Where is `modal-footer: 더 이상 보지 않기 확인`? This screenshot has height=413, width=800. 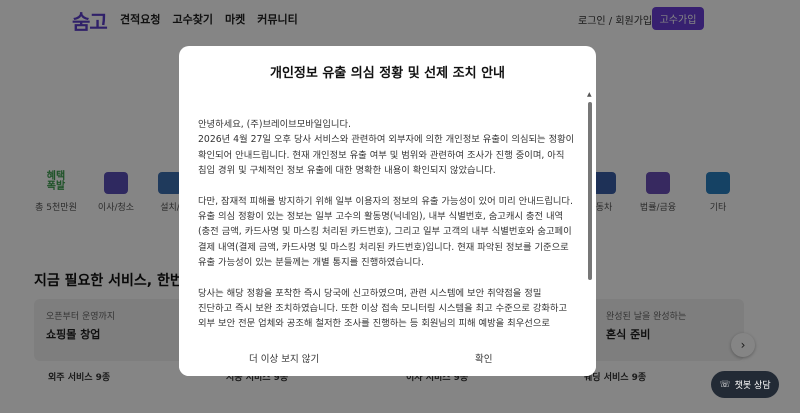
modal-footer: 더 이상 보지 않기 확인 is located at coordinates (387, 359).